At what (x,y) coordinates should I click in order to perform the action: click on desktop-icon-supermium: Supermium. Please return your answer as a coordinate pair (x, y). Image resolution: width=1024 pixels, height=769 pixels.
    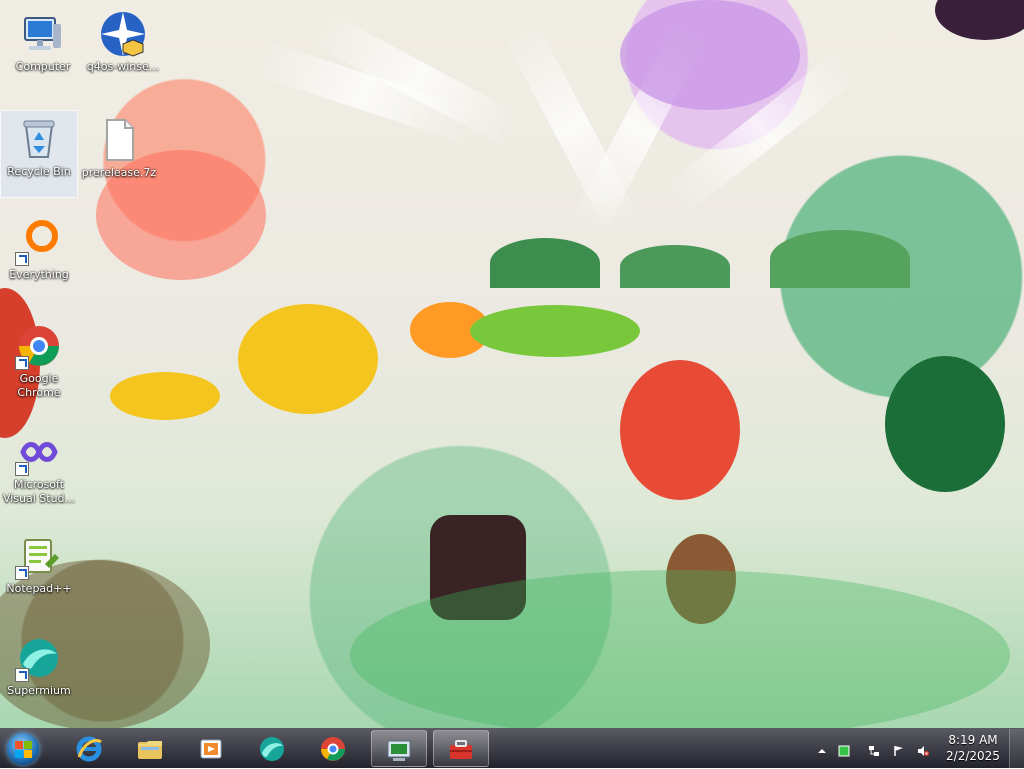
    Looking at the image, I should click on (39, 674).